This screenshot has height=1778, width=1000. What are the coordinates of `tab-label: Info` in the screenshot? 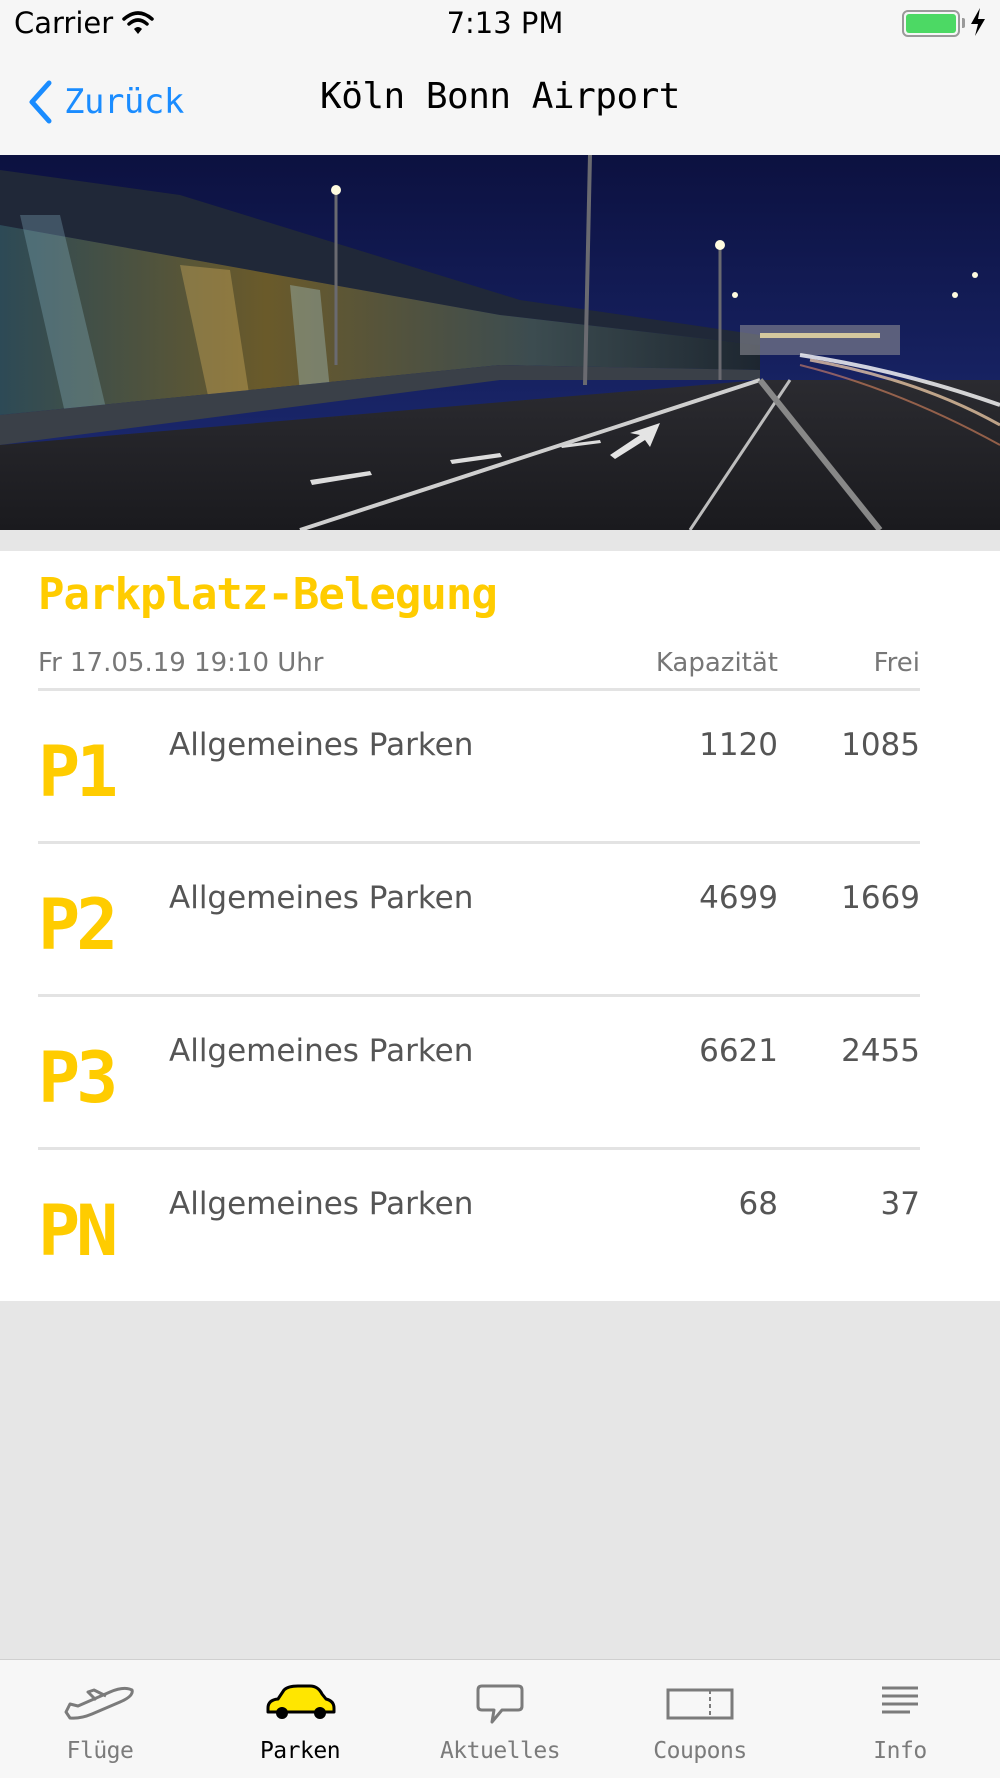 It's located at (900, 1751).